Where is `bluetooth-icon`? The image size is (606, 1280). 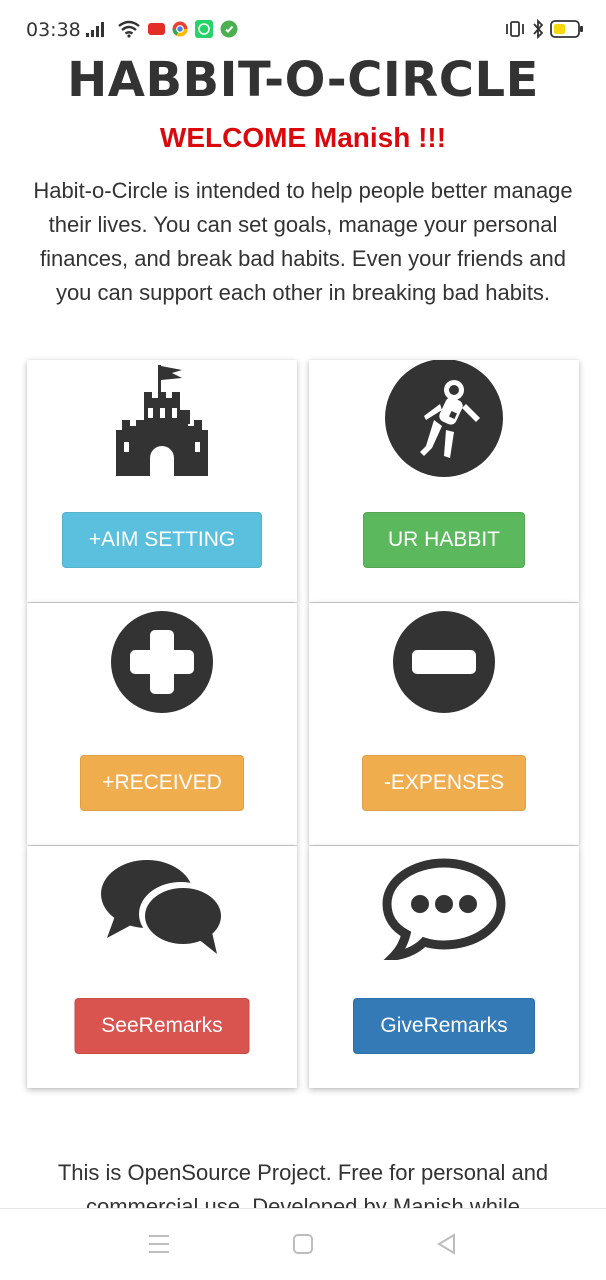
bluetooth-icon is located at coordinates (538, 29).